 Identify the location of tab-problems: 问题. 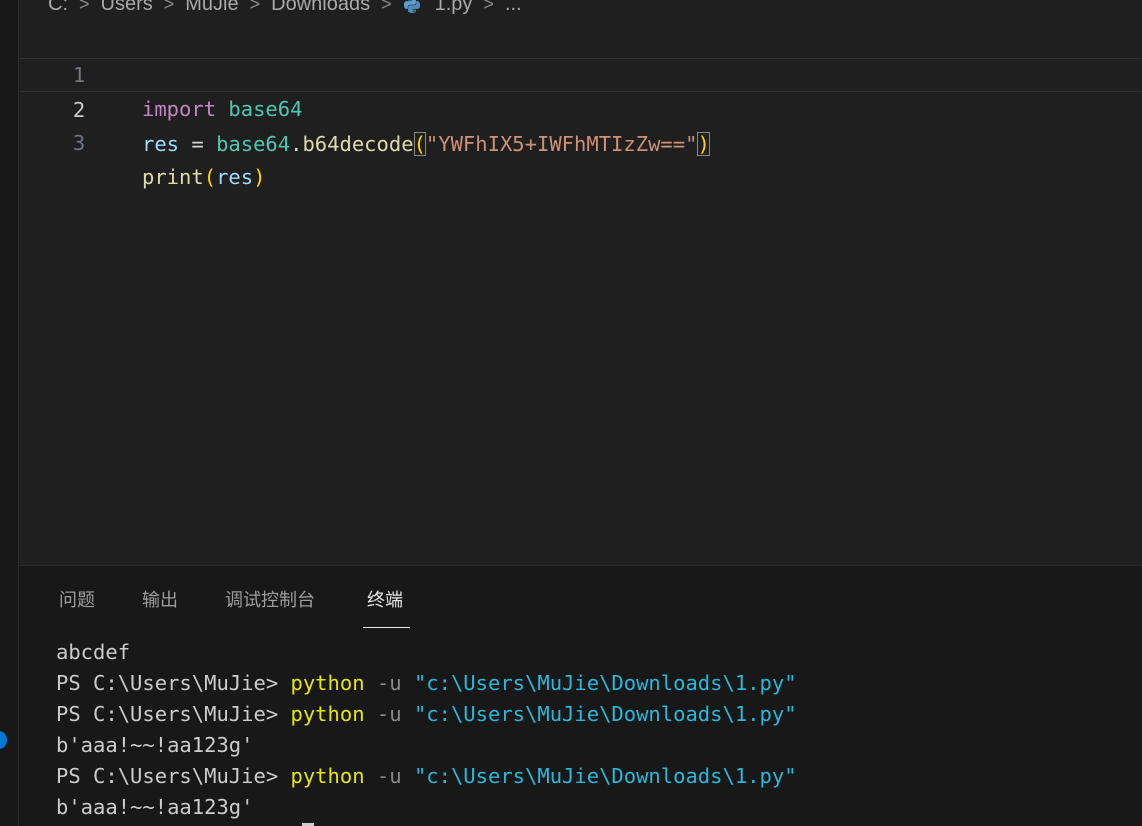
(77, 601).